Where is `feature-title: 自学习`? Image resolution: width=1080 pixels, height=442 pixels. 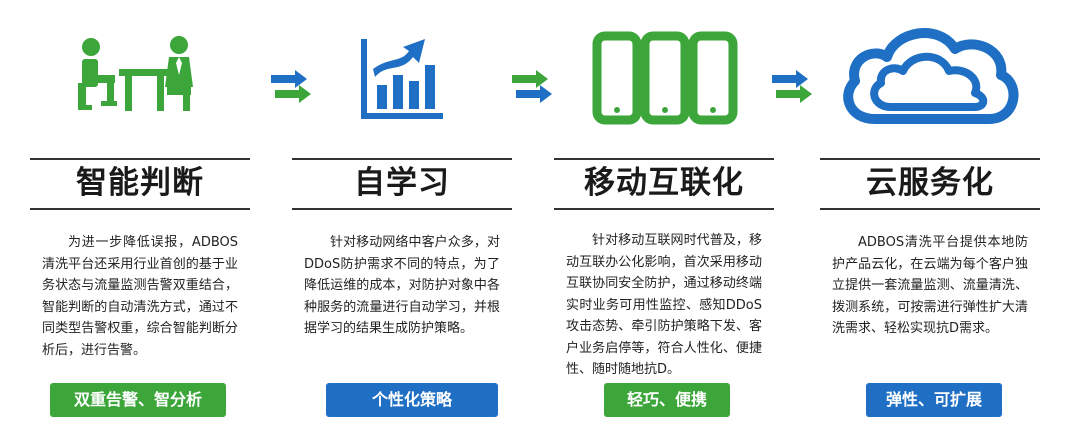 feature-title: 自学习 is located at coordinates (402, 183).